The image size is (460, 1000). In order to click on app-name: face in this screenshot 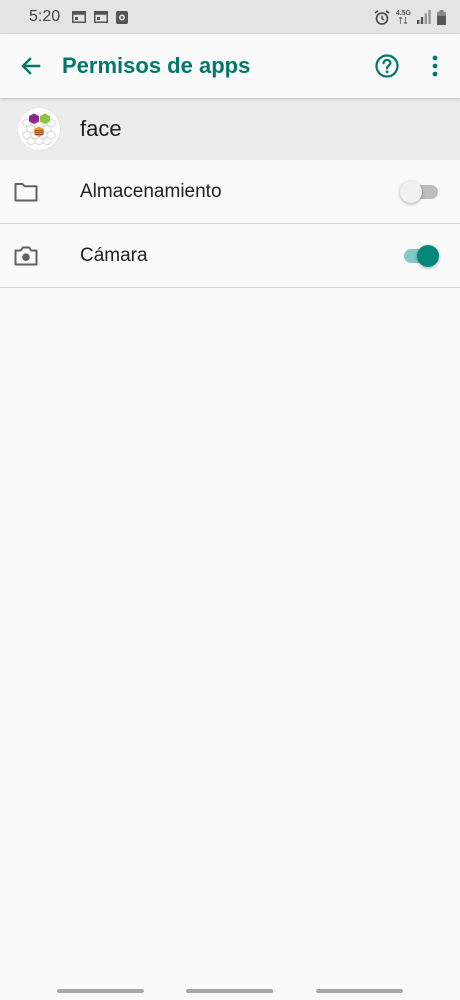, I will do `click(101, 128)`.